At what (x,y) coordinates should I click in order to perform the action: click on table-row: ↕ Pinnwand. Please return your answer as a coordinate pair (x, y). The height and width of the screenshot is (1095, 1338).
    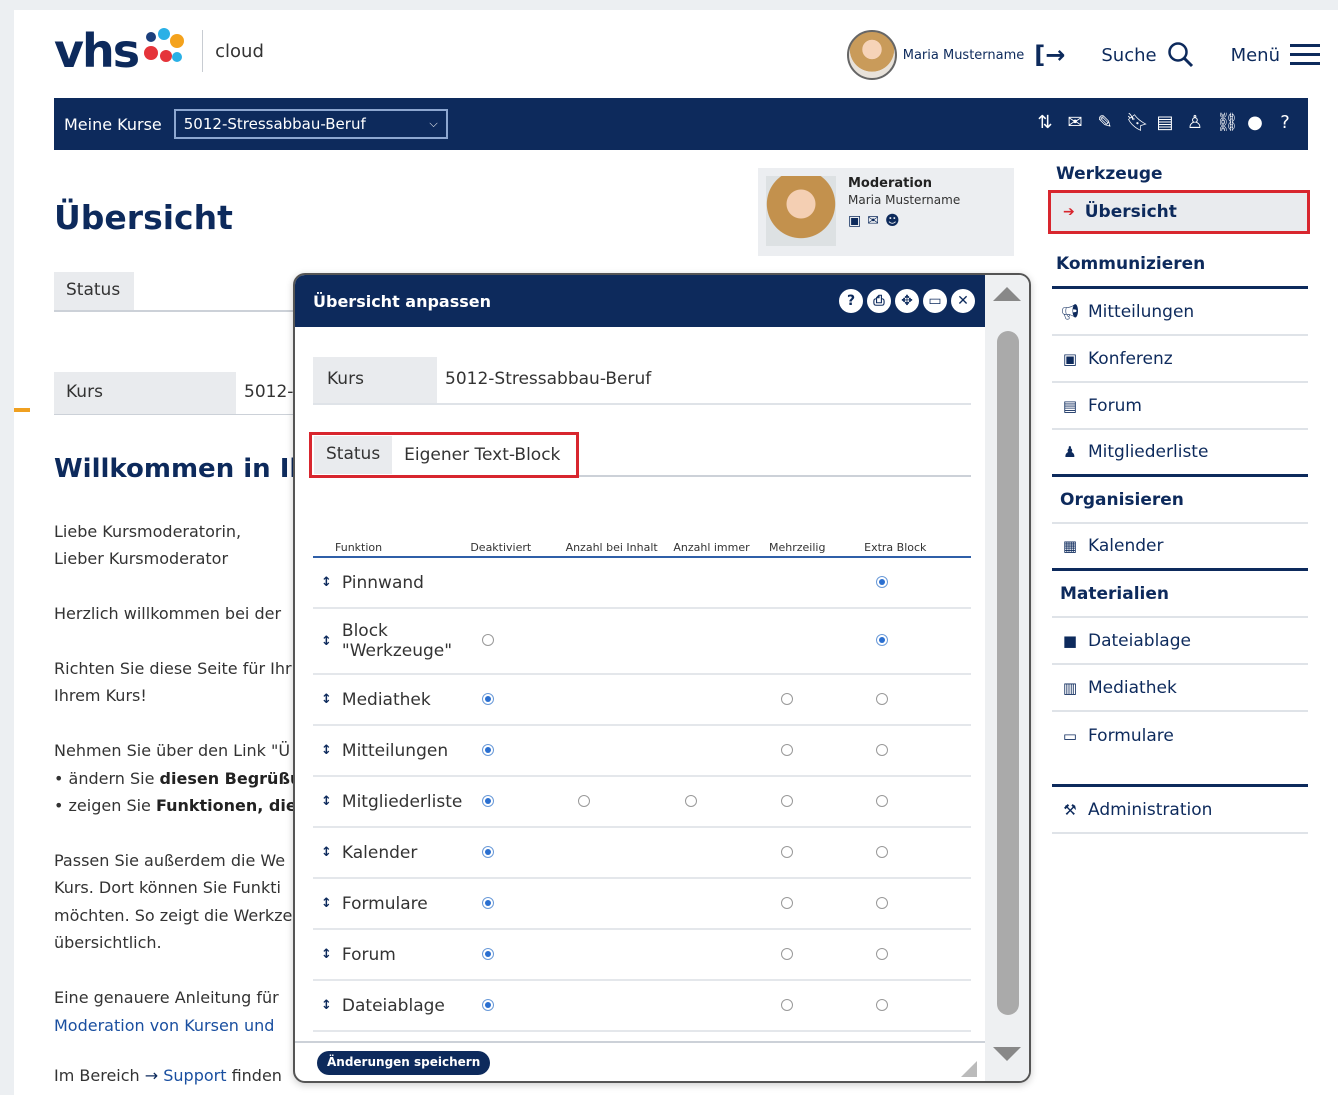
    Looking at the image, I should click on (642, 583).